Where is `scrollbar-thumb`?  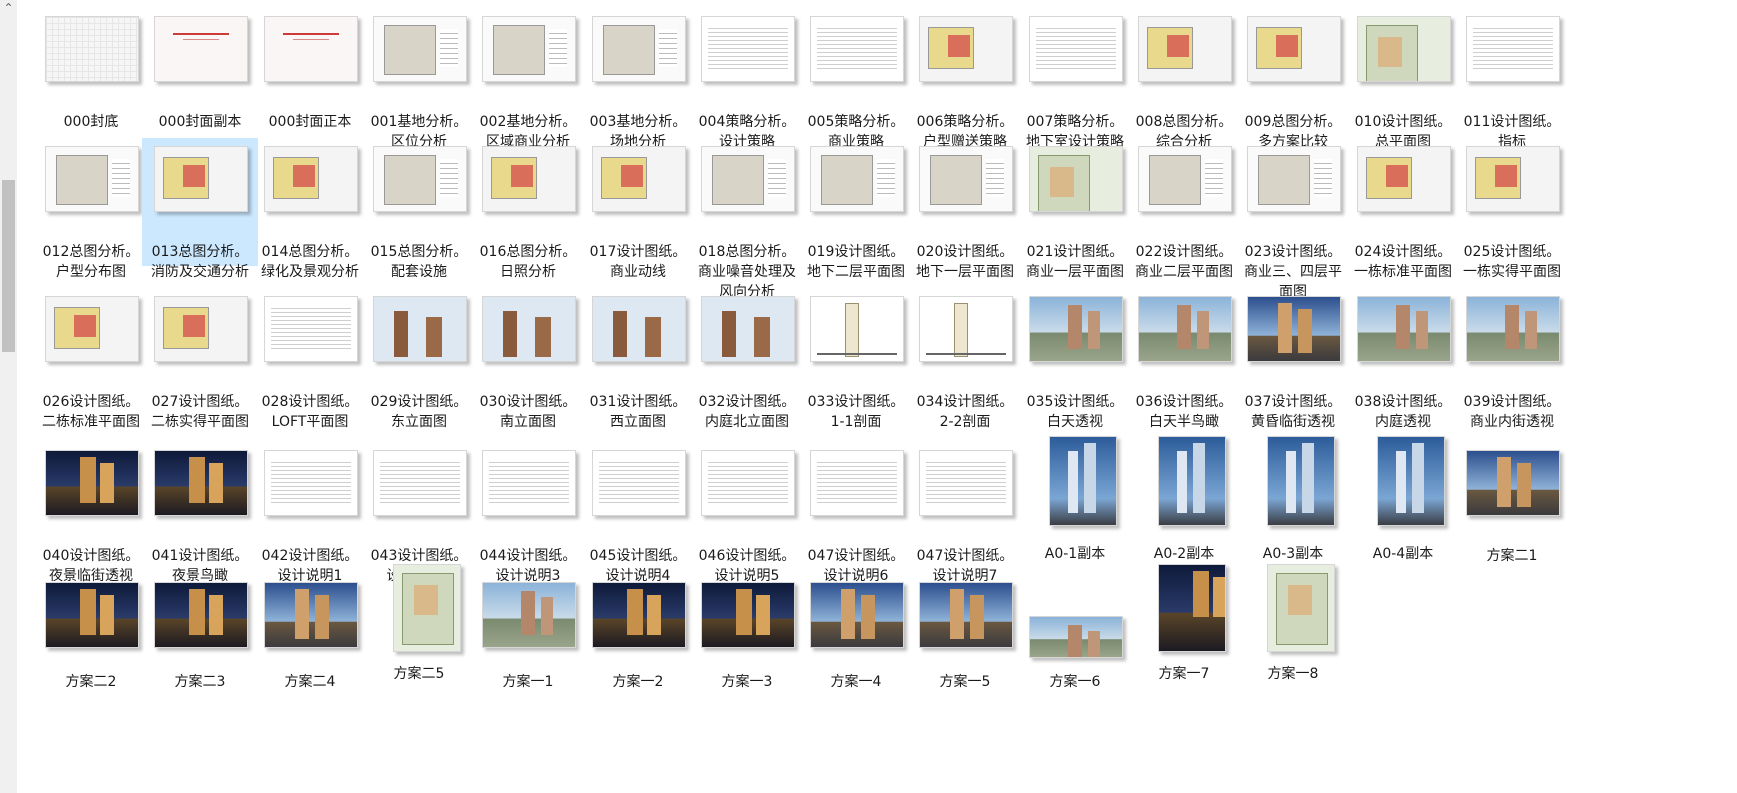 scrollbar-thumb is located at coordinates (8, 266).